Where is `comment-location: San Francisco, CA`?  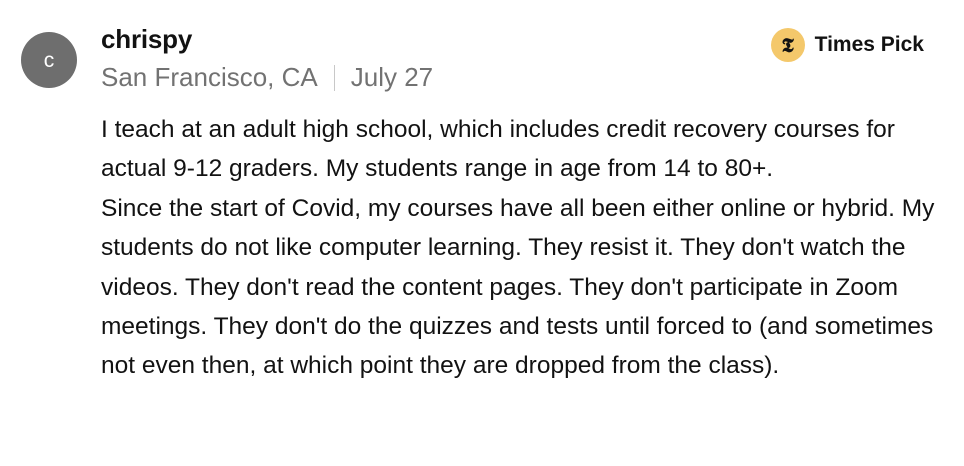 comment-location: San Francisco, CA is located at coordinates (209, 77).